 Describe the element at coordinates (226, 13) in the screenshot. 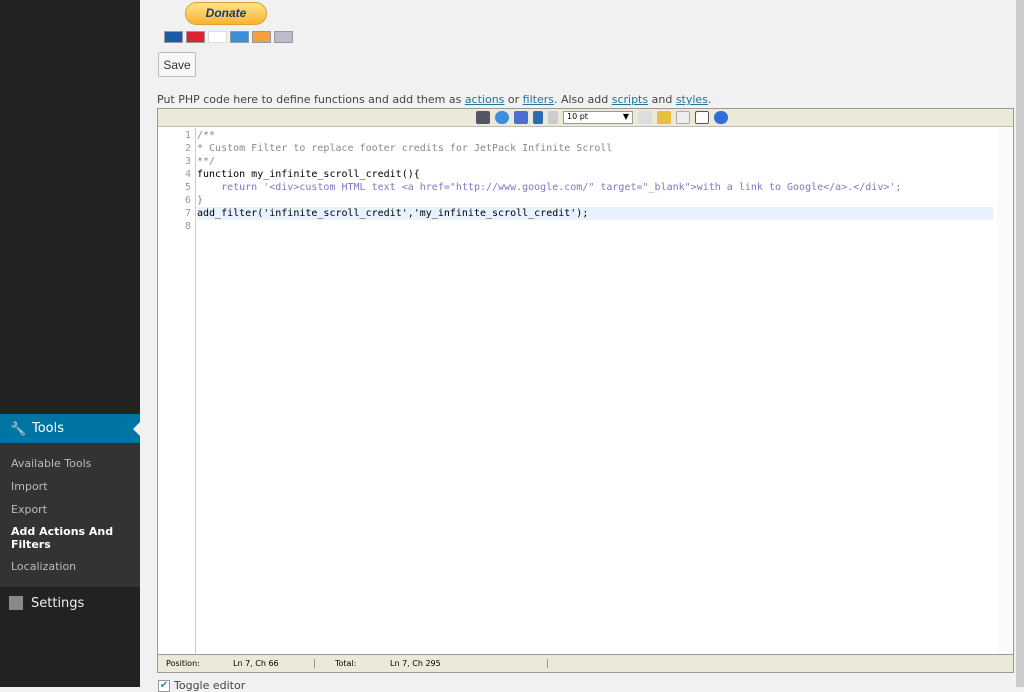

I see `donate-button: Donate` at that location.